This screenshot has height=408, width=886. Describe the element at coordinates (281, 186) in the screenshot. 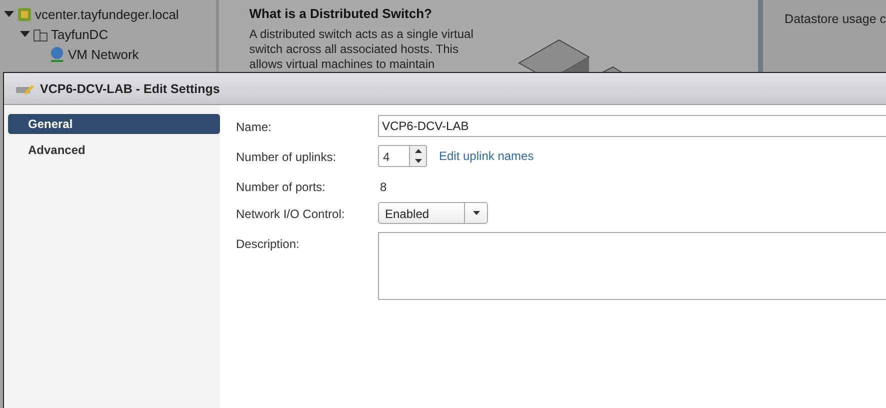

I see `field-label: Number of ports:` at that location.